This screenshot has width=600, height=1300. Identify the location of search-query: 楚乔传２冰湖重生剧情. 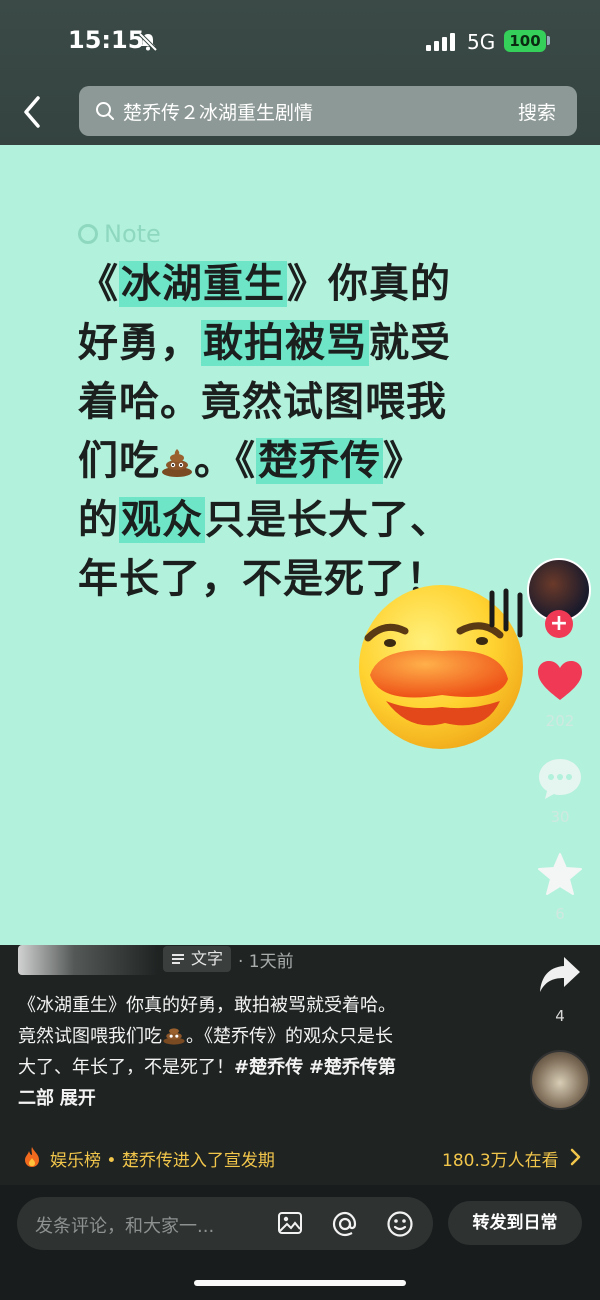
(218, 111).